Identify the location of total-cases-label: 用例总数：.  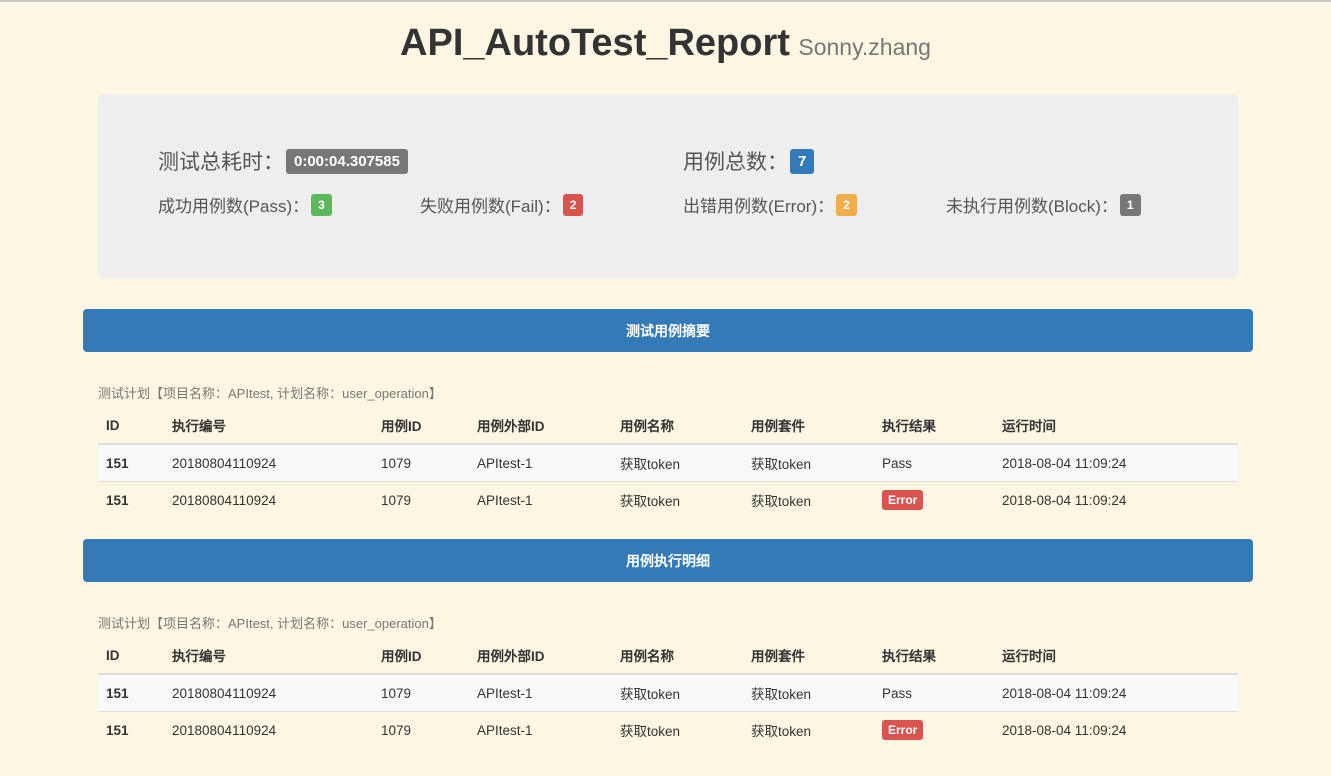
(735, 162).